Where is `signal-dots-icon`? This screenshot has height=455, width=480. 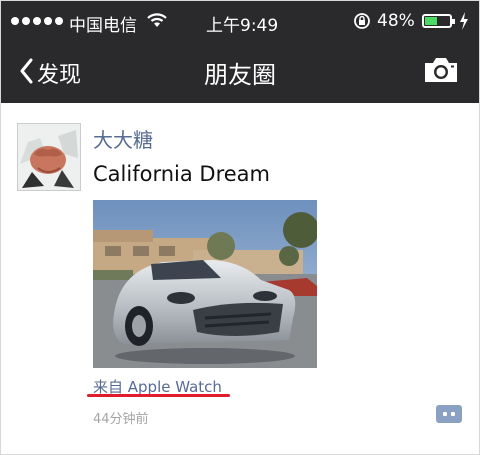 signal-dots-icon is located at coordinates (37, 21).